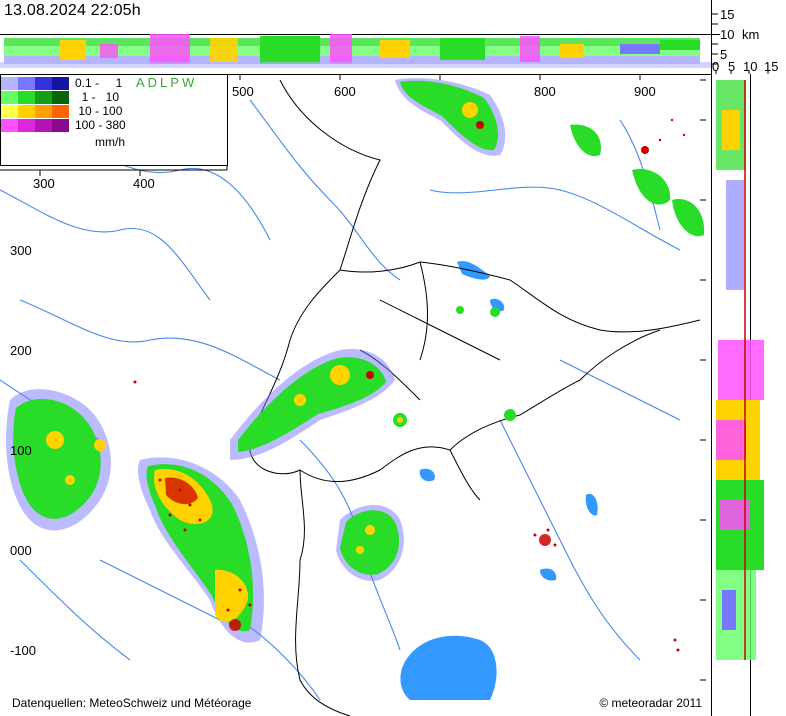  I want to click on height-unit-label: km, so click(750, 34).